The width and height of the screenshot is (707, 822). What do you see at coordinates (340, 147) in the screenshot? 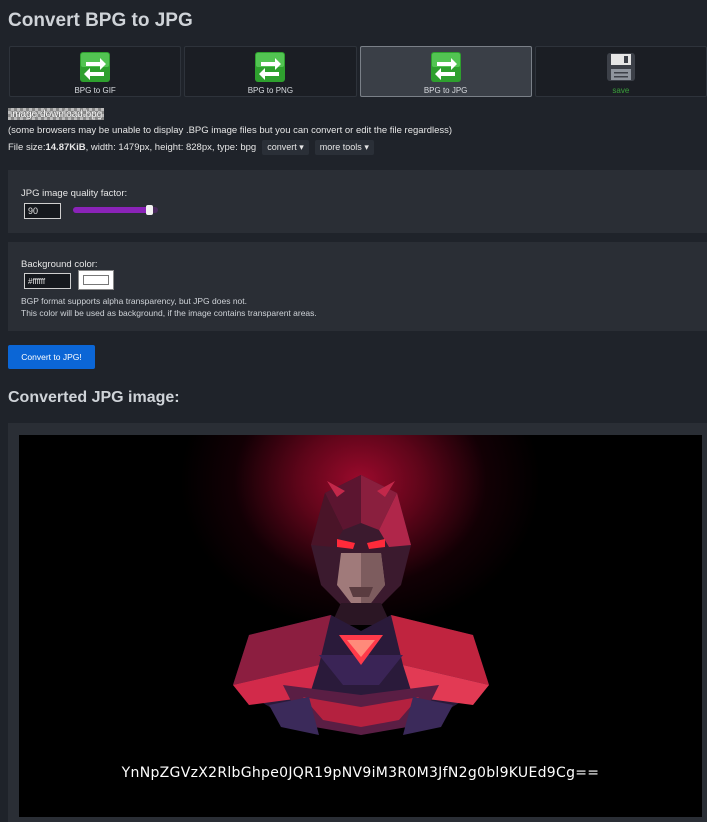
I see `more-tools-label: more tools` at bounding box center [340, 147].